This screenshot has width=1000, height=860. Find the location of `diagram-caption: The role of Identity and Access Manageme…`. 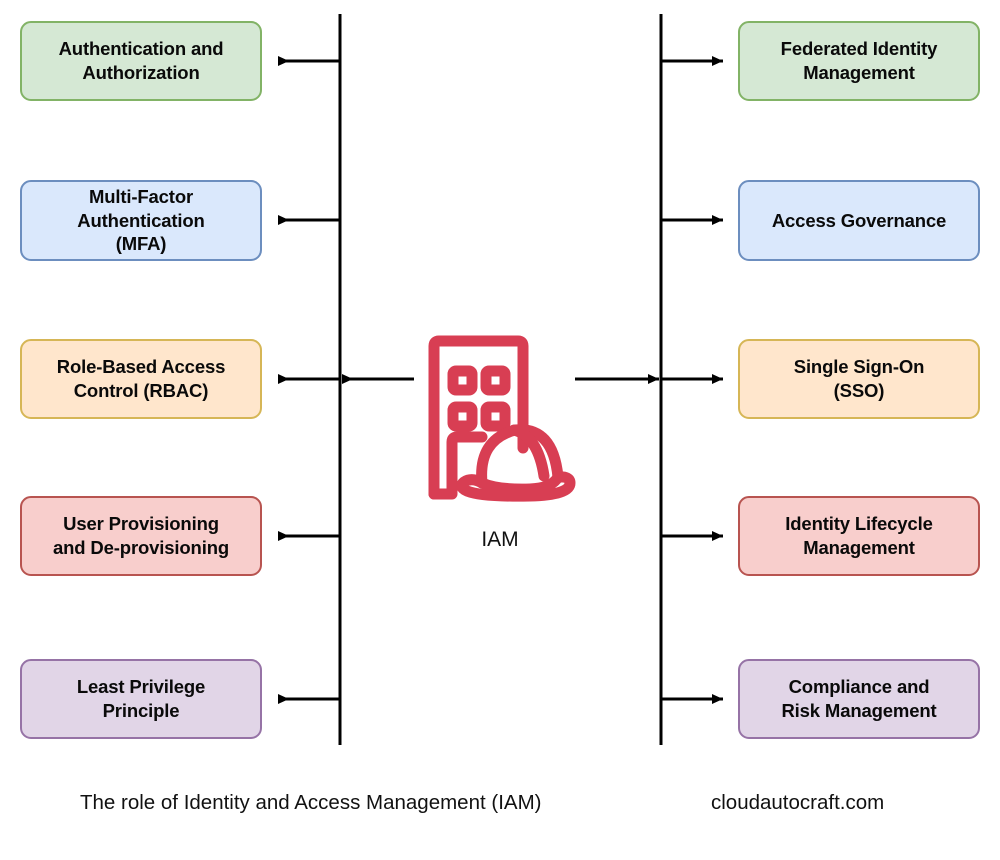

diagram-caption: The role of Identity and Access Manageme… is located at coordinates (311, 802).